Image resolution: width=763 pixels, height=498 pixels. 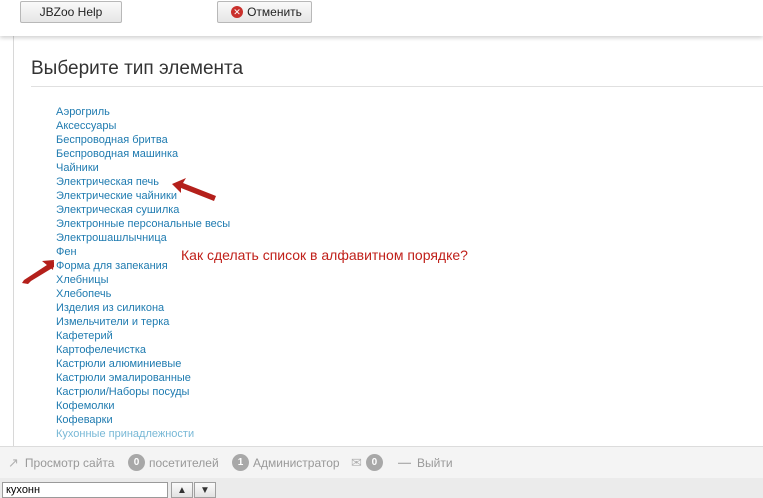 What do you see at coordinates (143, 112) in the screenshot?
I see `element-type-link: Аэрогриль` at bounding box center [143, 112].